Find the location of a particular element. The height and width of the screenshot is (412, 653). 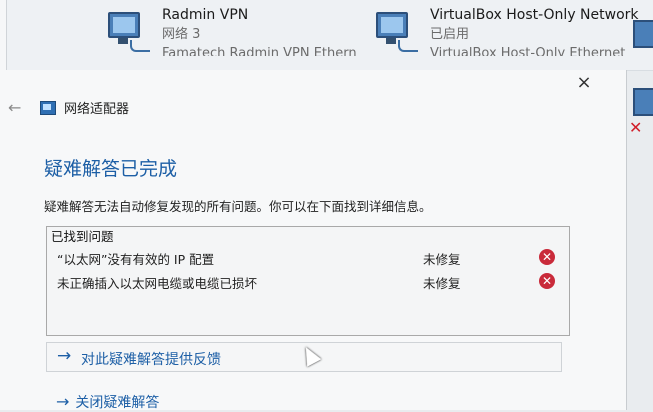

disconnected-icon: ✕ is located at coordinates (636, 127).